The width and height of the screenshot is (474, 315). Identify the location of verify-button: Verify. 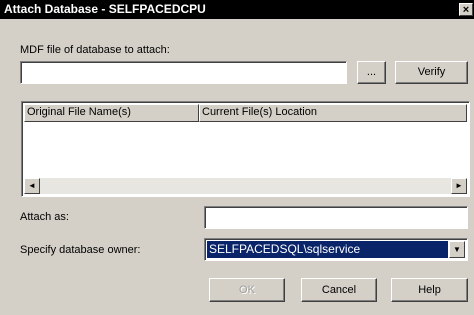
(431, 72).